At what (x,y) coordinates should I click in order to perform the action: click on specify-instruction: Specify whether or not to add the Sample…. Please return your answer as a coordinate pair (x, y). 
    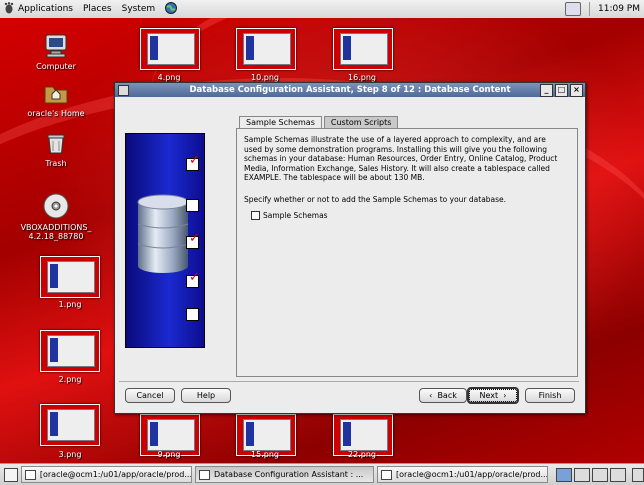
    Looking at the image, I should click on (375, 199).